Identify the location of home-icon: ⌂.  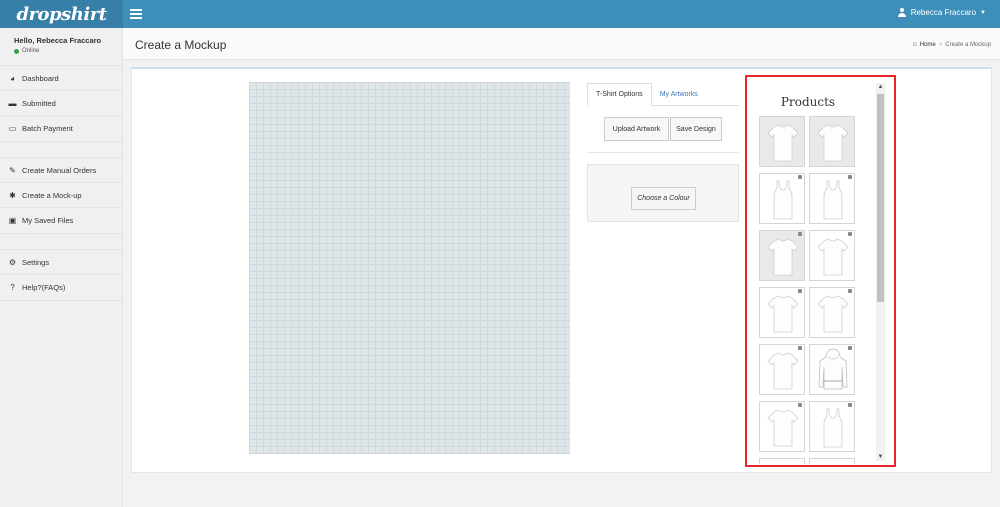
(914, 44).